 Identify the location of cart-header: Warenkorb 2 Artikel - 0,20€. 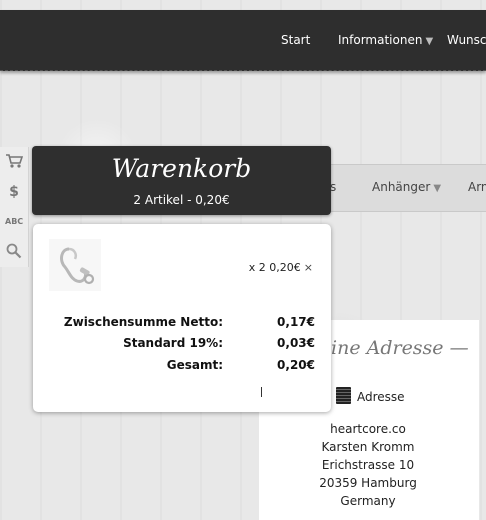
(181, 180).